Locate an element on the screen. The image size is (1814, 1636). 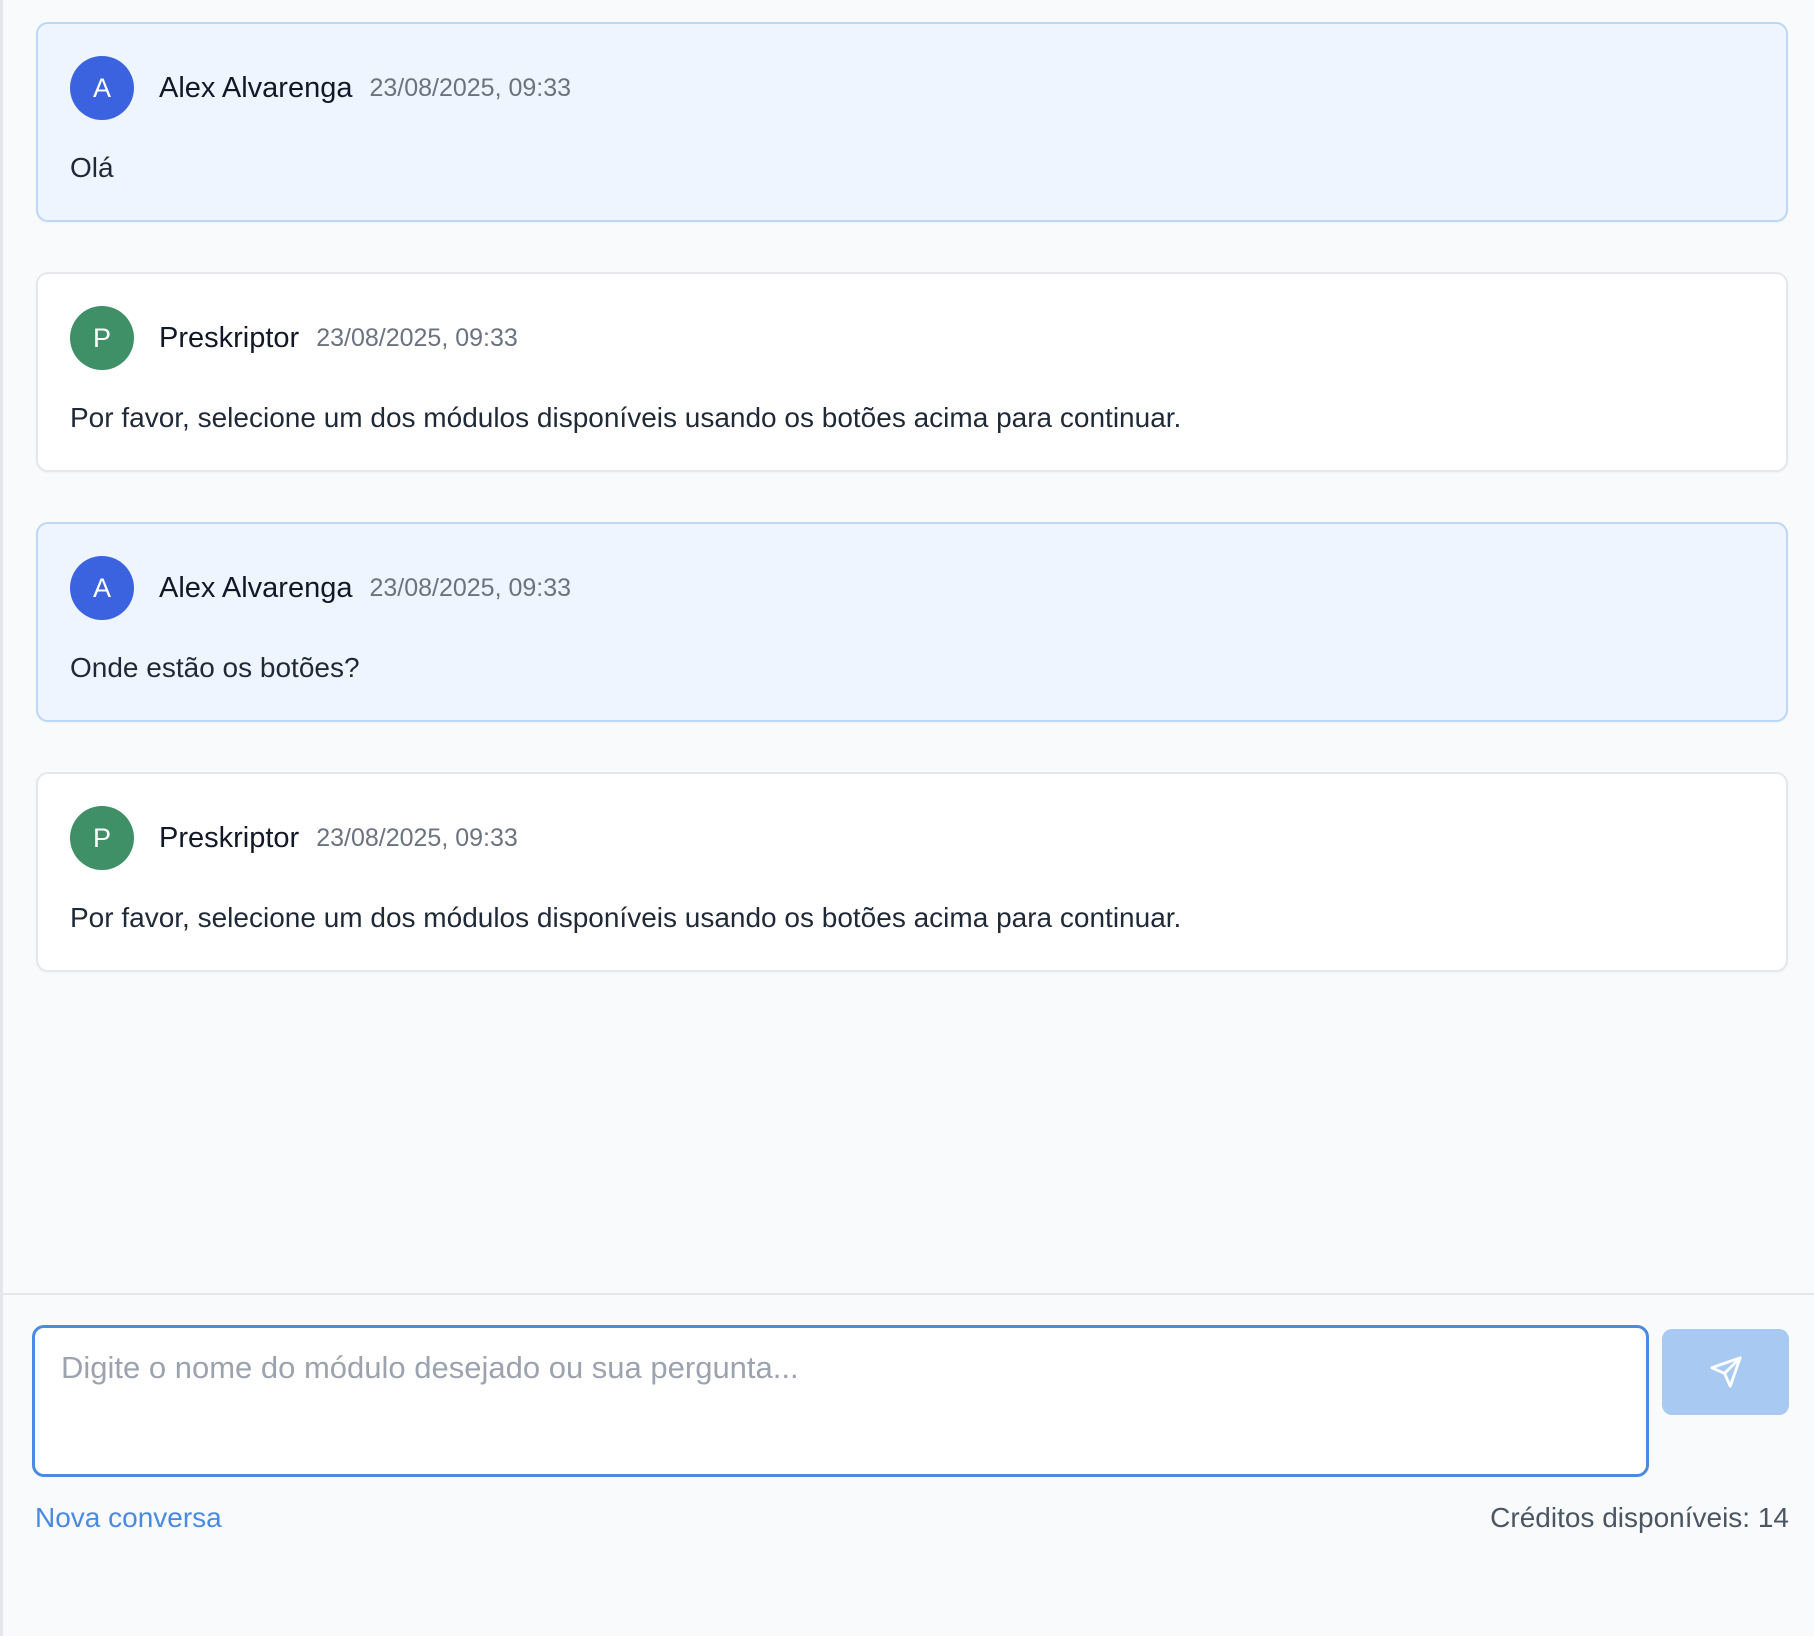
left-panel-edge is located at coordinates (1, 818).